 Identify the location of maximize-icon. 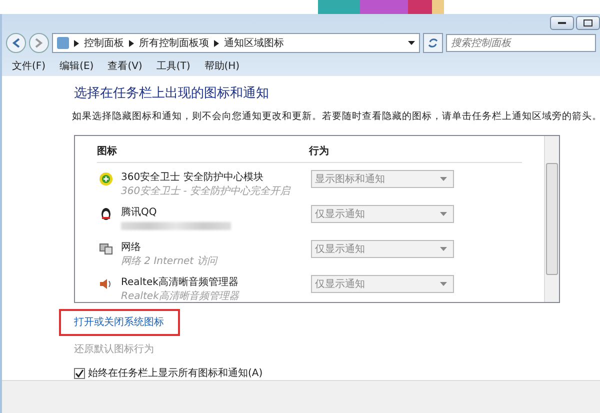
(588, 23).